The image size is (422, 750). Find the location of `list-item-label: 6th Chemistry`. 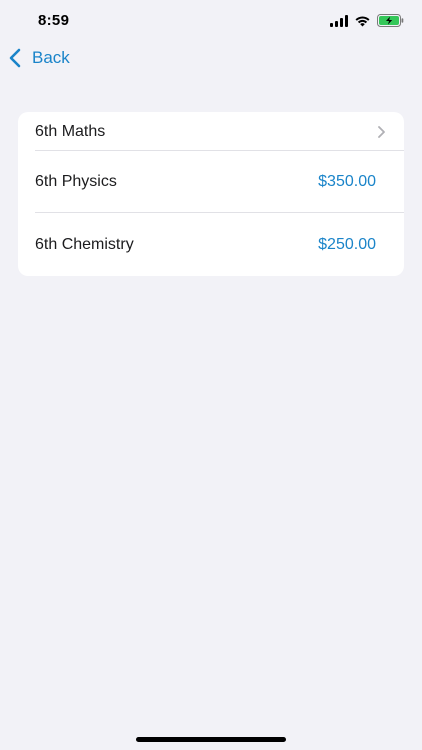

list-item-label: 6th Chemistry is located at coordinates (84, 244).